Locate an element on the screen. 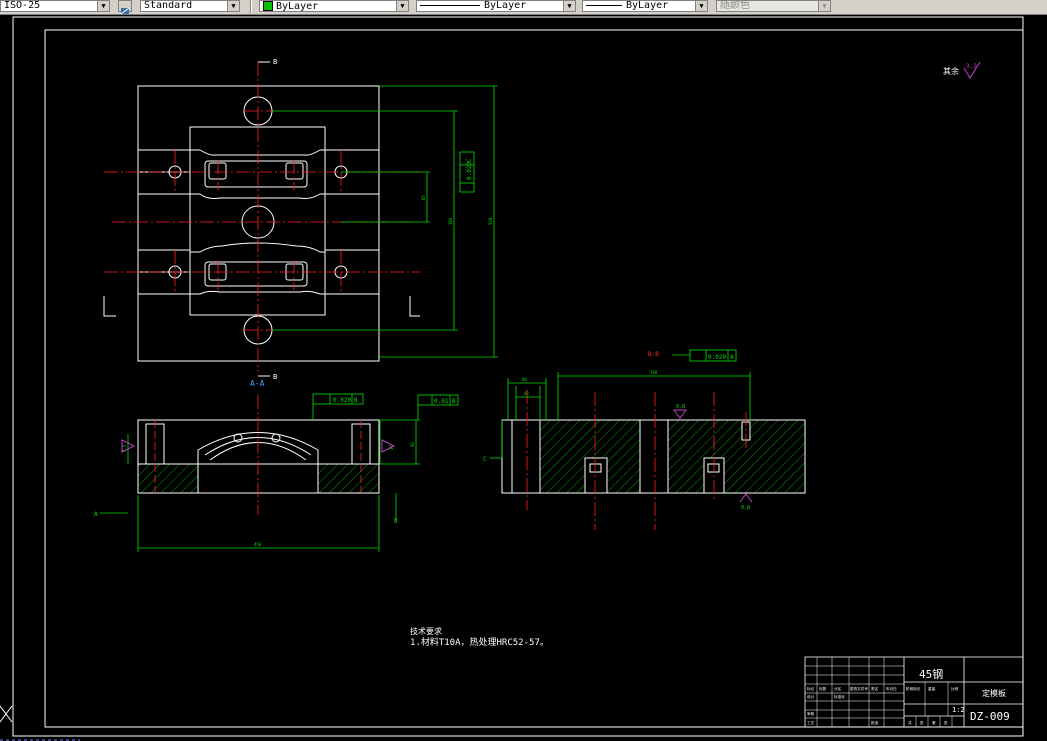 This screenshot has height=741, width=1047. dim-bb-b: 42 is located at coordinates (526, 393).